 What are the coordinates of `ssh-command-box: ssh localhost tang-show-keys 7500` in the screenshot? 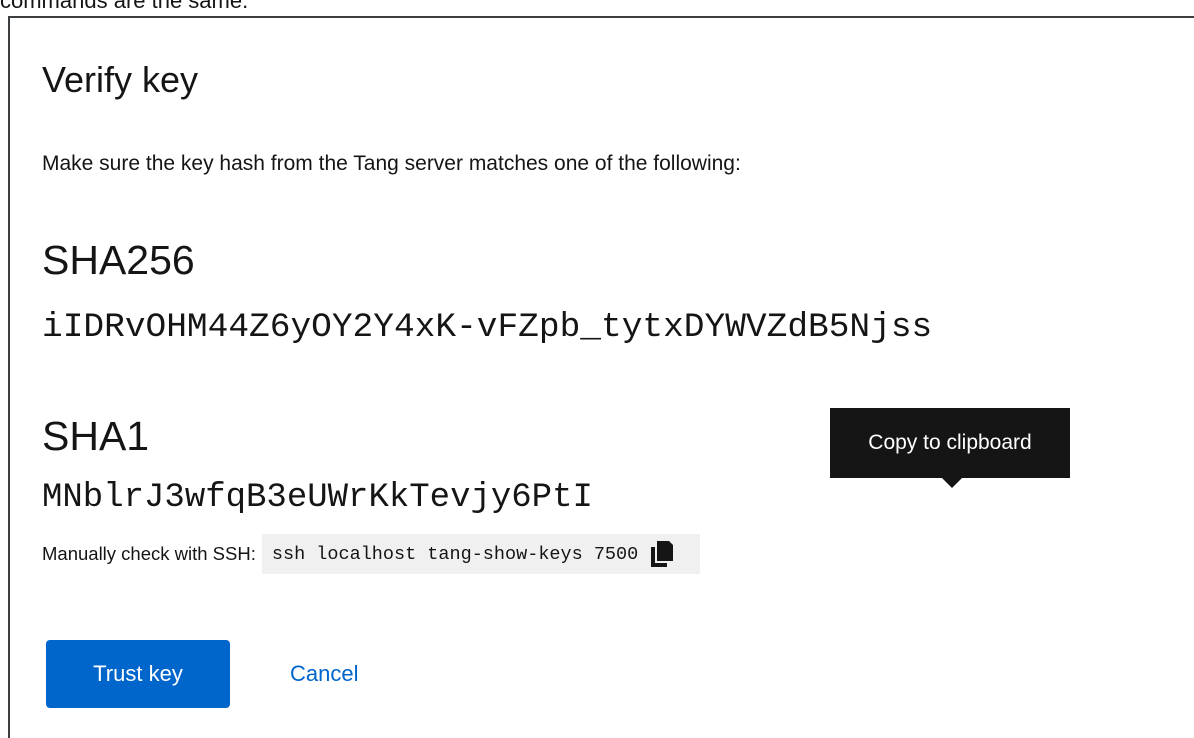 It's located at (481, 554).